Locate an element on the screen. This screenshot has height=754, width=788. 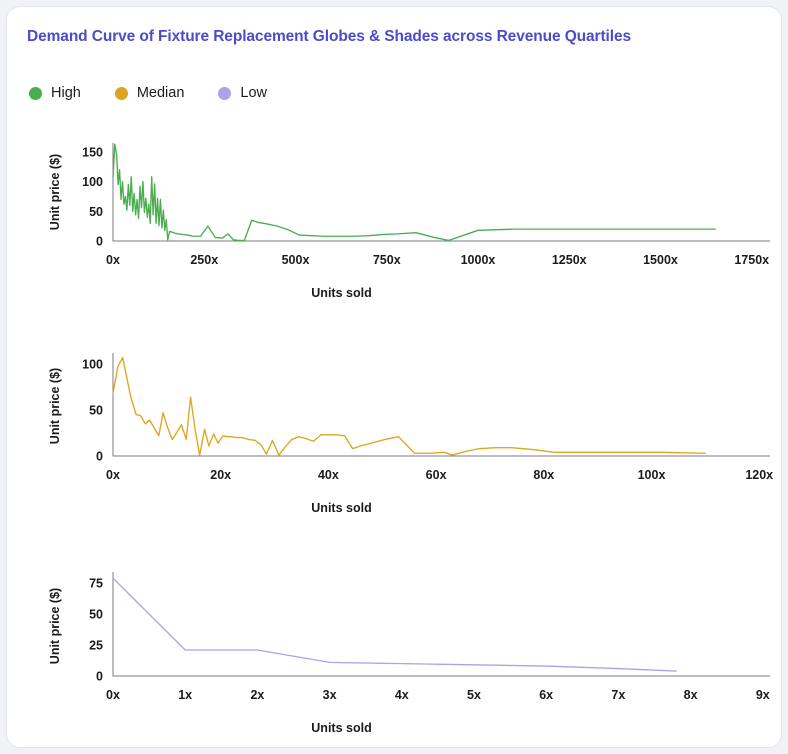
series-line-low is located at coordinates (394, 624).